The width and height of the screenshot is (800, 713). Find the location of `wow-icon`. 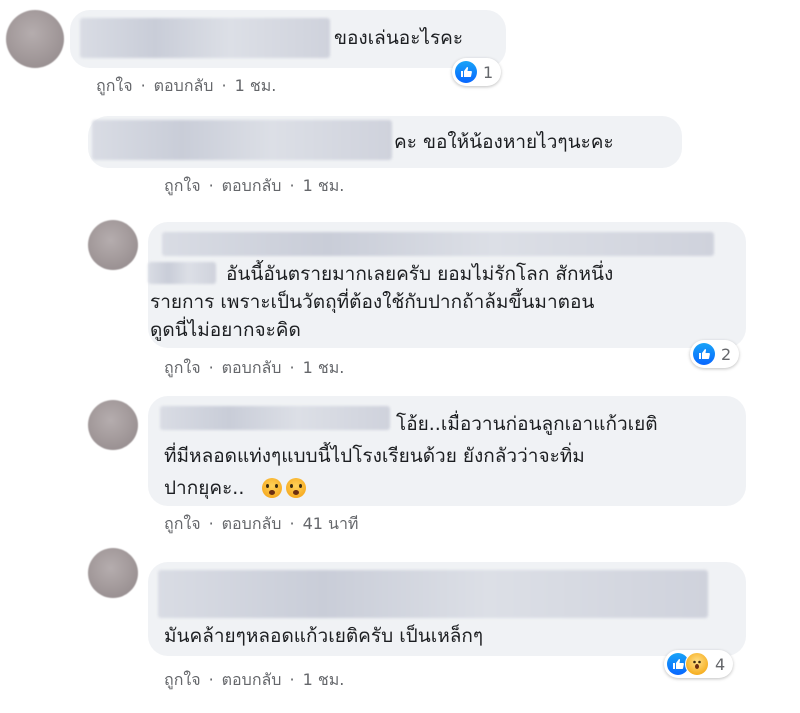

wow-icon is located at coordinates (697, 664).